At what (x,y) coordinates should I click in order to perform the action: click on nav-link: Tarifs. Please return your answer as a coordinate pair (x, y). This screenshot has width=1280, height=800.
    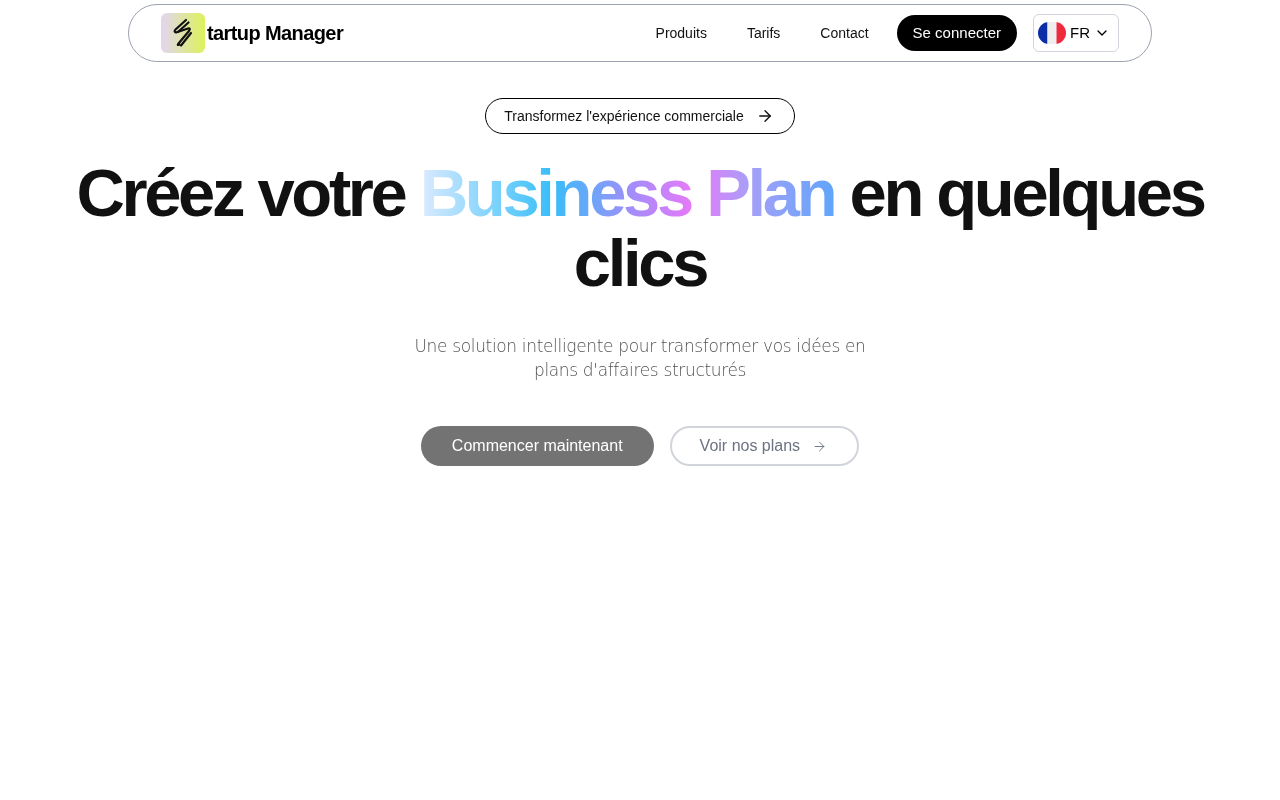
    Looking at the image, I should click on (763, 33).